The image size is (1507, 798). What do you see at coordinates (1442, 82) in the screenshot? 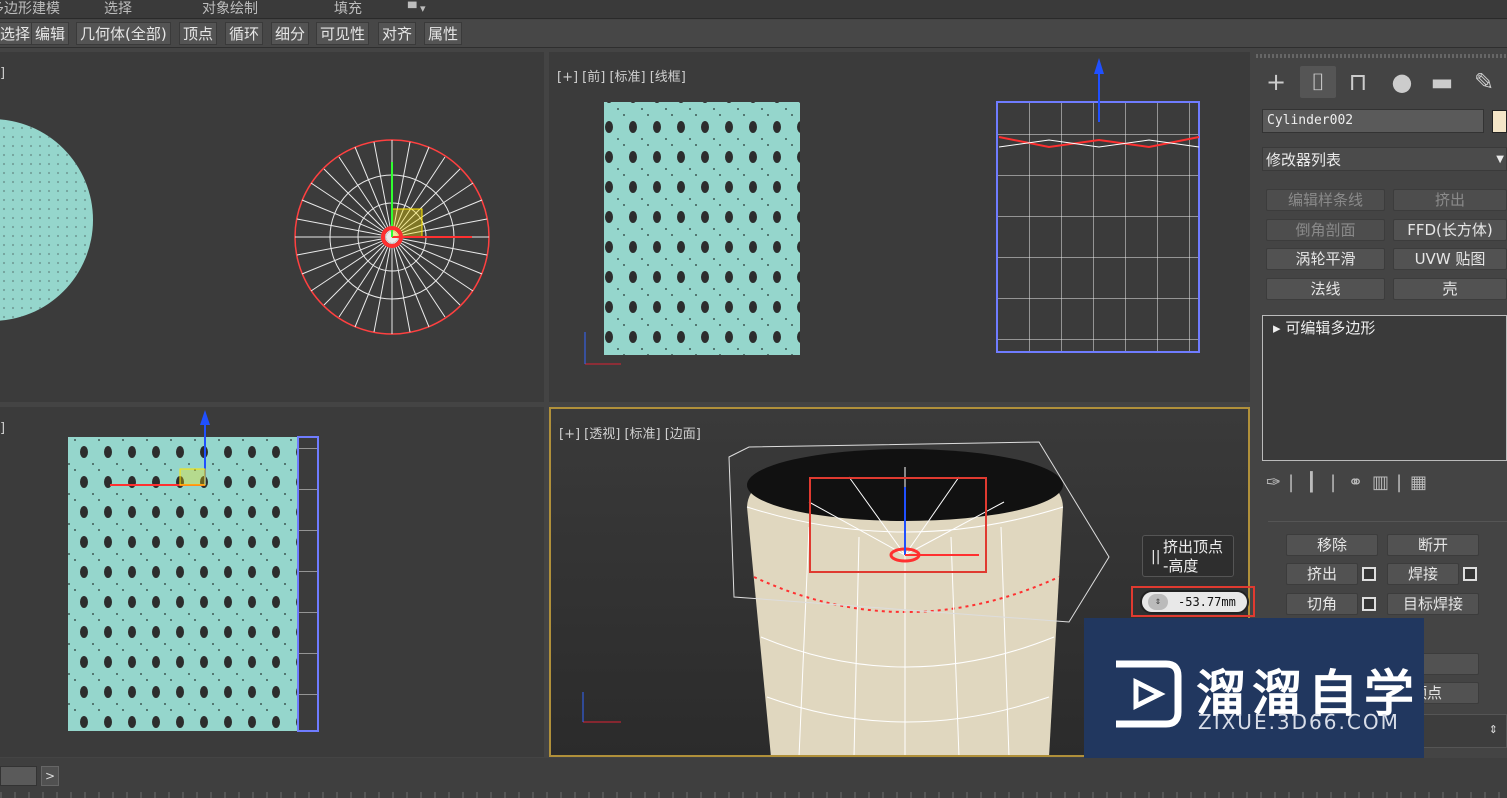
I see `display-icon: ▬` at bounding box center [1442, 82].